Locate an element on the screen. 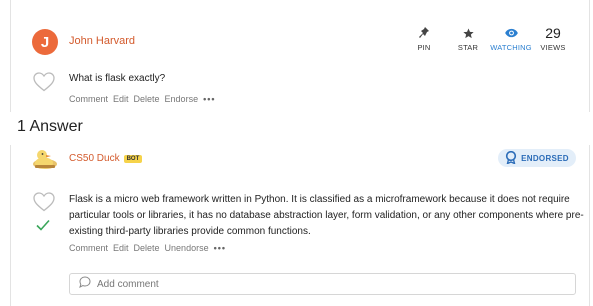  answer-author: CS50 Duck BOT is located at coordinates (106, 158).